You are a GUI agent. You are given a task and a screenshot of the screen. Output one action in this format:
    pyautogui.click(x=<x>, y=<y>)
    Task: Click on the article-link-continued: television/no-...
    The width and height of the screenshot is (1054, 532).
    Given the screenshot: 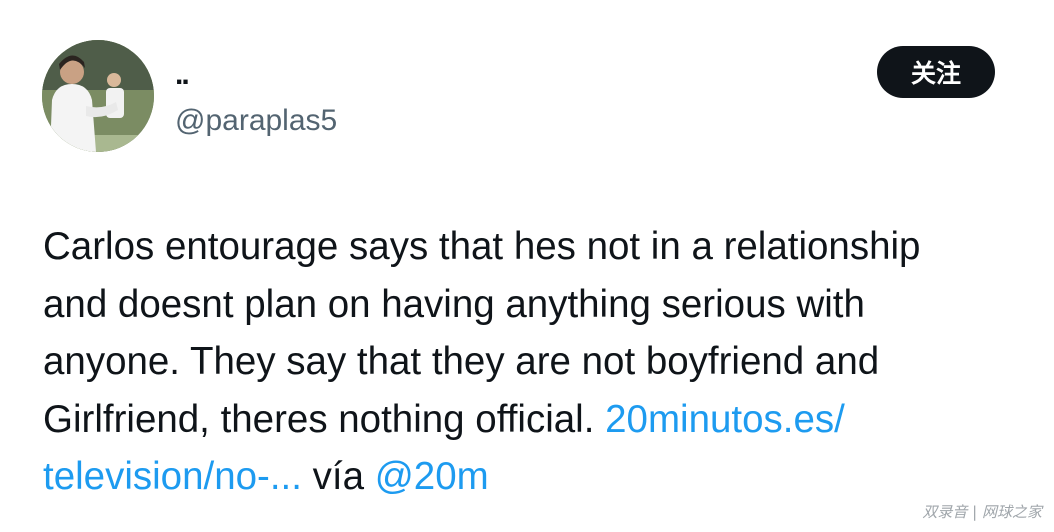 What is the action you would take?
    pyautogui.click(x=172, y=476)
    